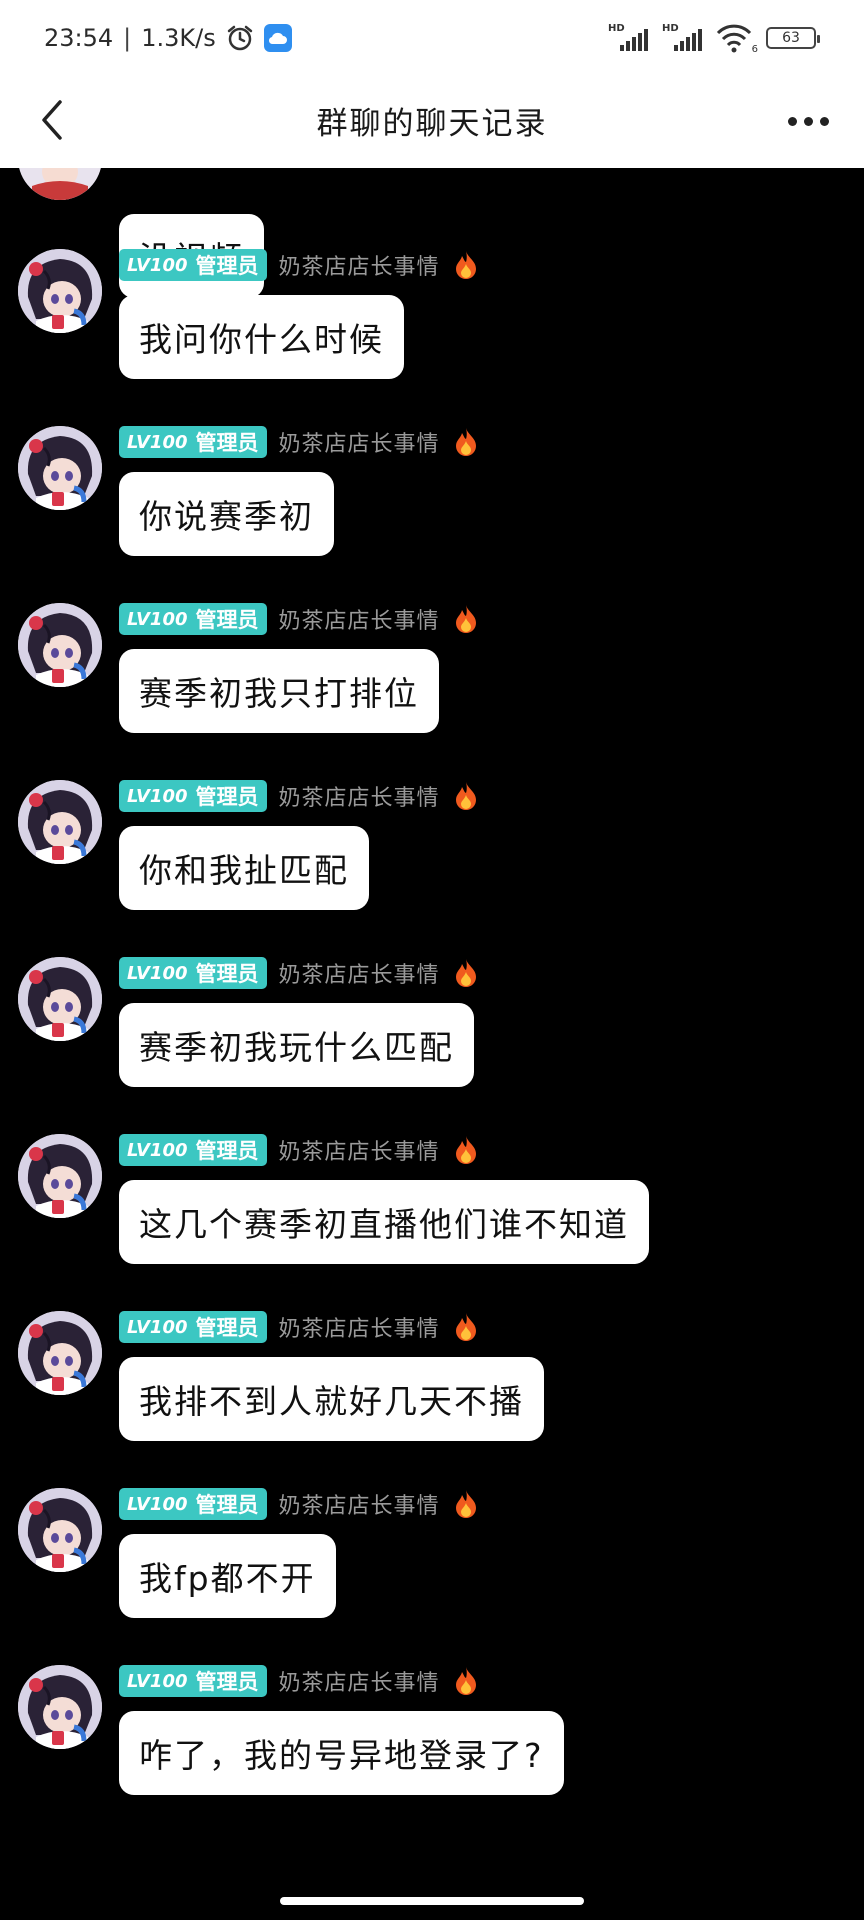 The image size is (864, 1920). I want to click on cellular-signal-1-icon: HD, so click(628, 38).